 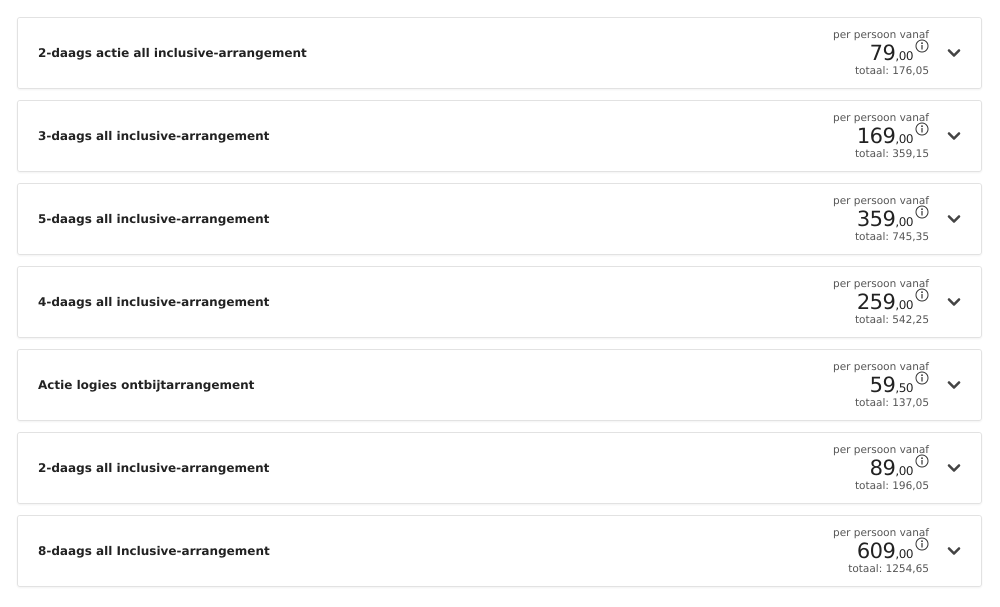 I want to click on price-amount: 59,50, so click(x=891, y=385).